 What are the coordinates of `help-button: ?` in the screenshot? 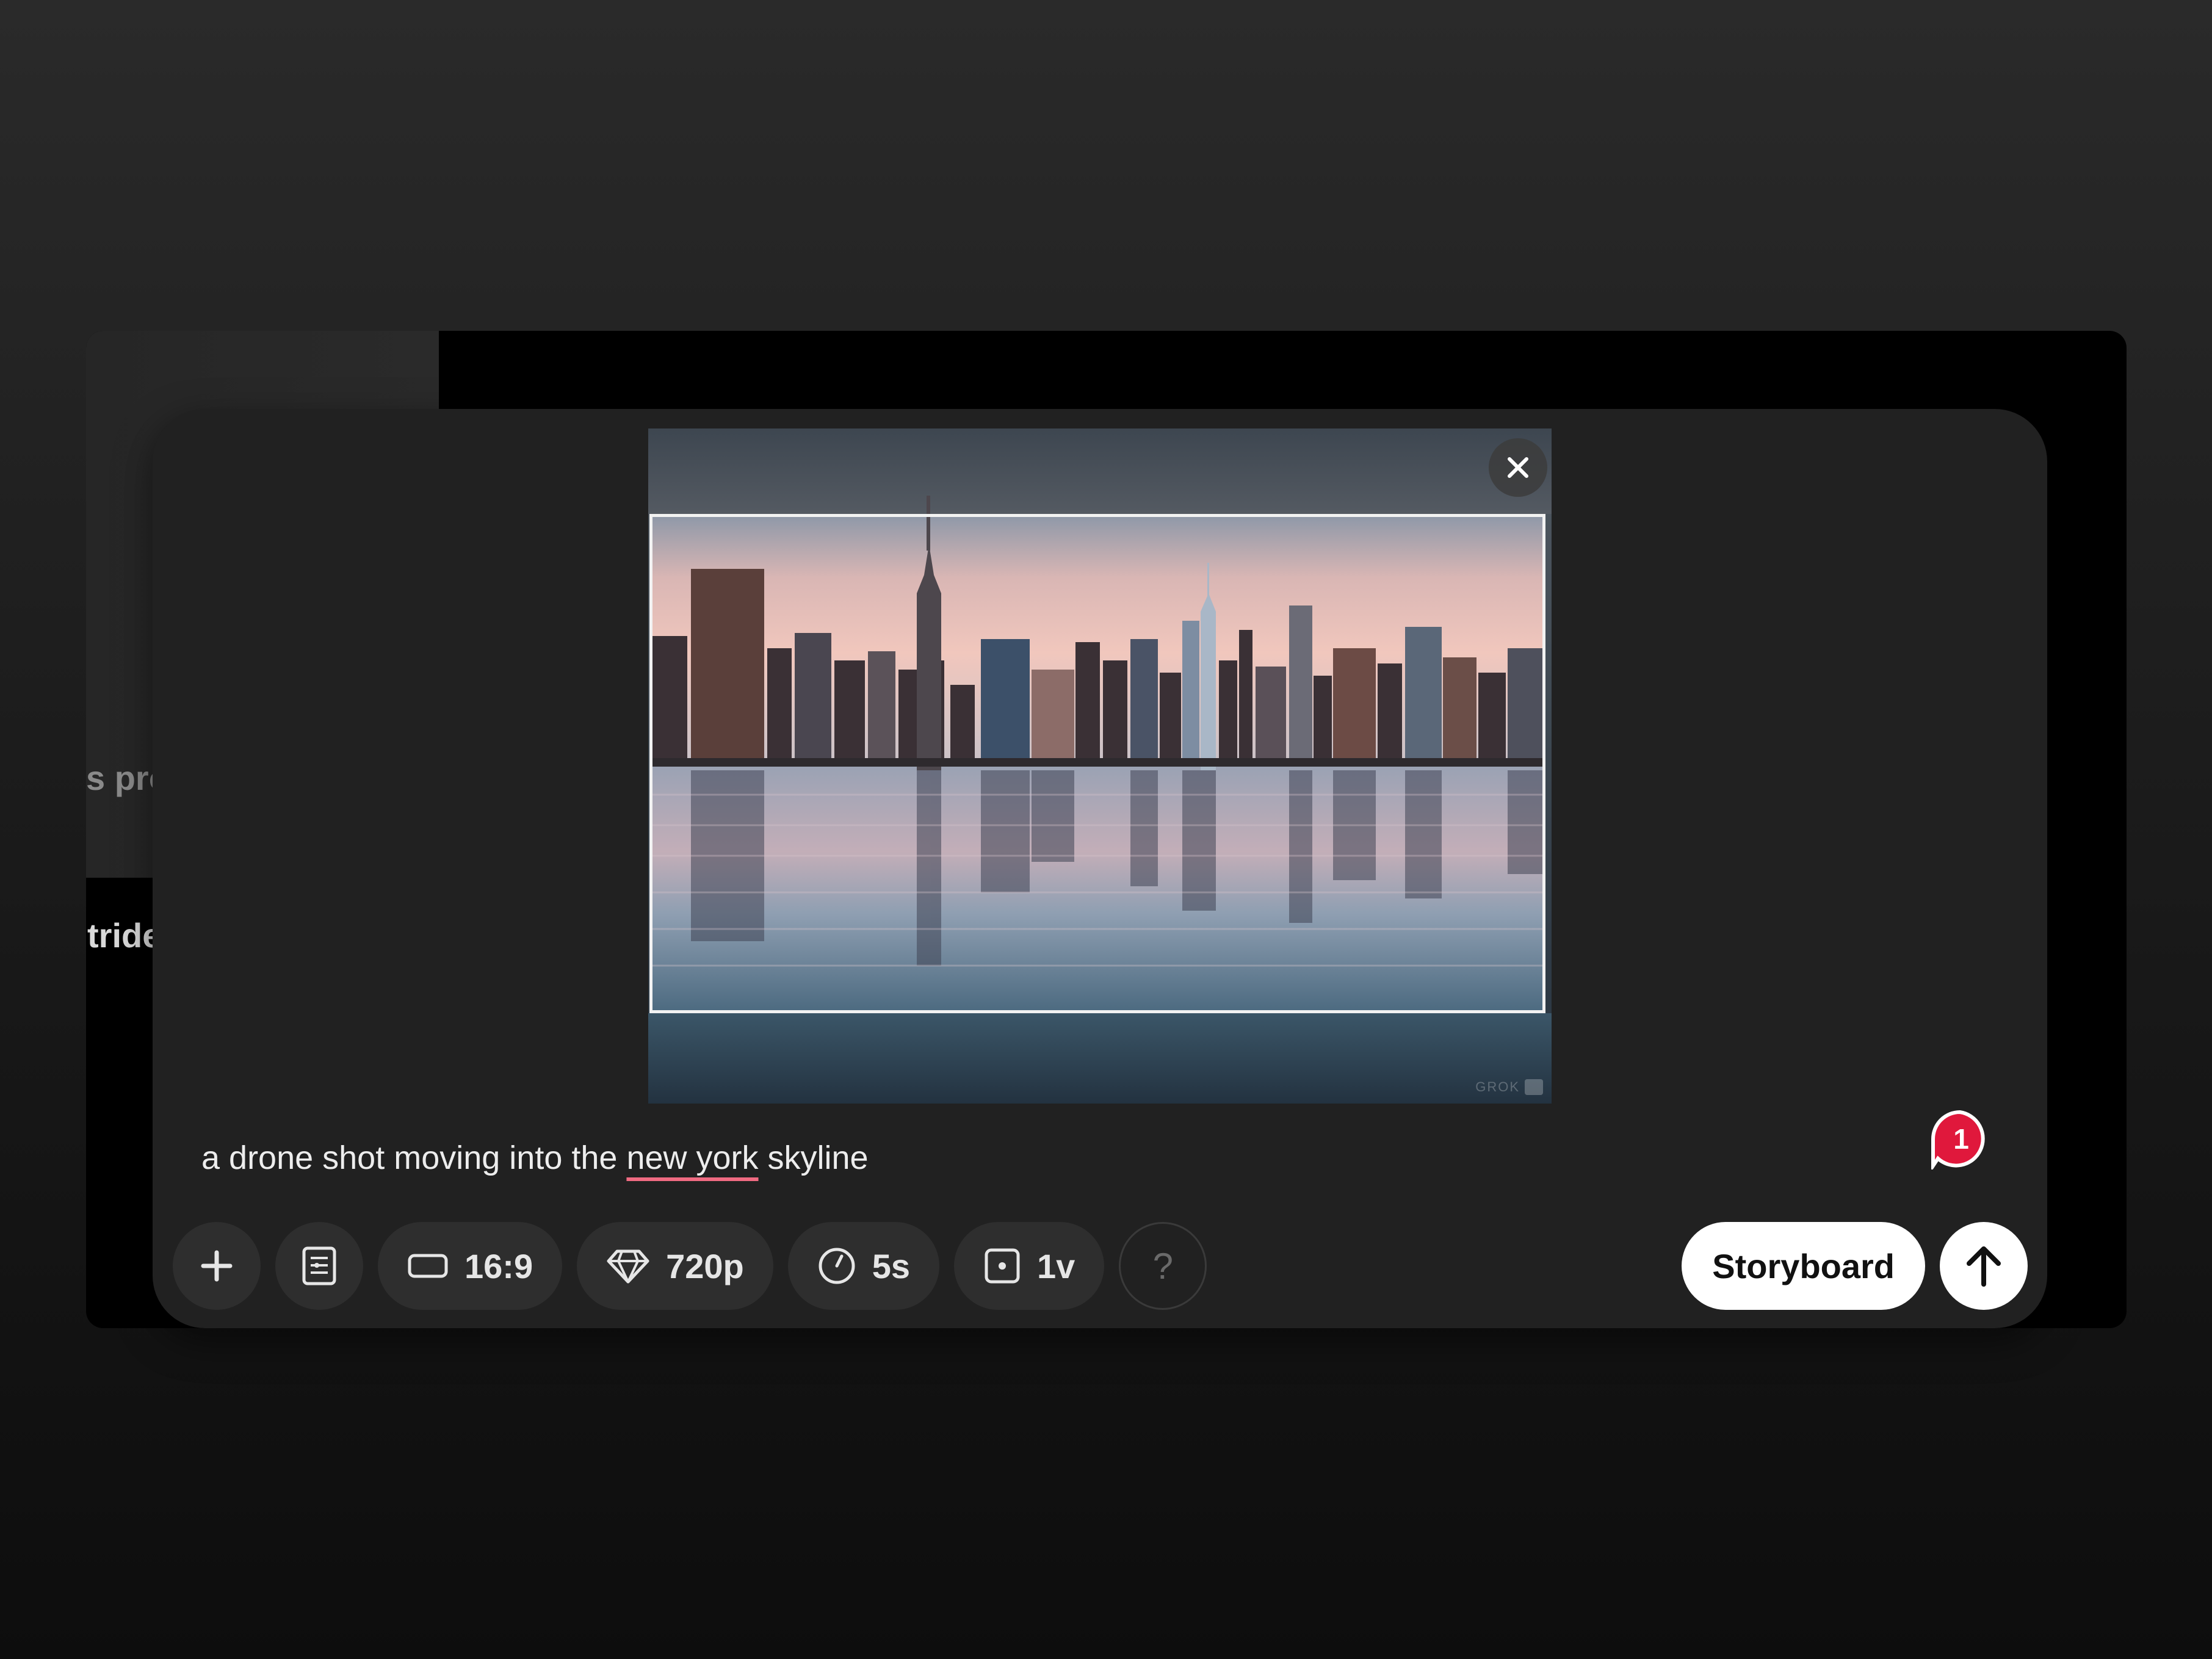 It's located at (1163, 1266).